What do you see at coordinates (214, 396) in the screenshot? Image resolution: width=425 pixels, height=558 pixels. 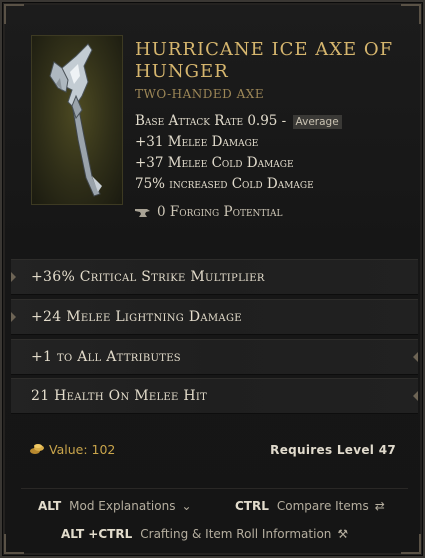 I see `affix-row: 21 Health On Melee Hit` at bounding box center [214, 396].